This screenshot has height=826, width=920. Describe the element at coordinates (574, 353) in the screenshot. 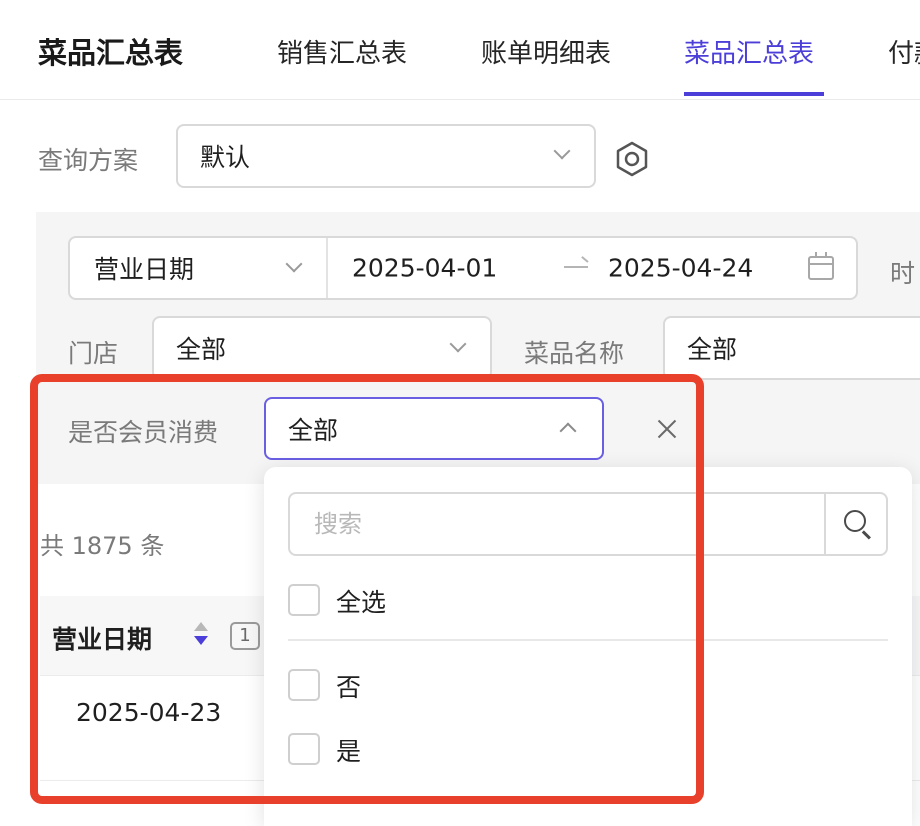

I see `dish-name-label: 菜品名称` at that location.